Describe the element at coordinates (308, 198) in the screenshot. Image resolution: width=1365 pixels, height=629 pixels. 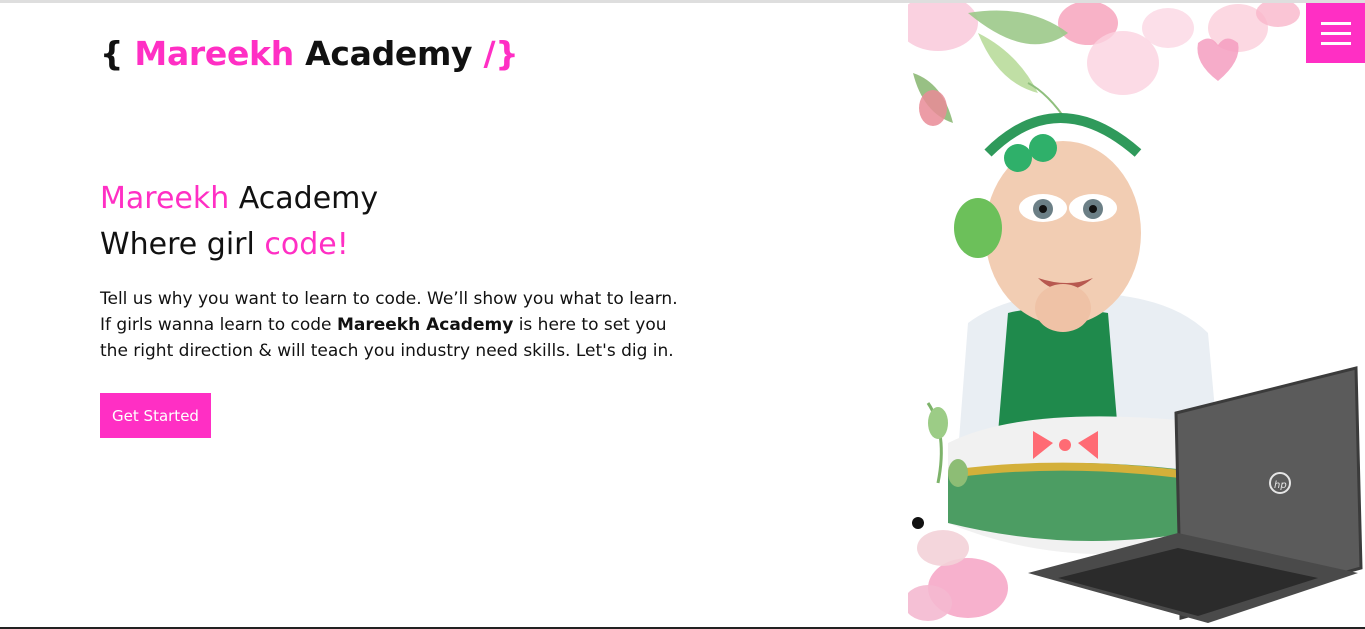
I see `hero-heading-academy: Academy` at that location.